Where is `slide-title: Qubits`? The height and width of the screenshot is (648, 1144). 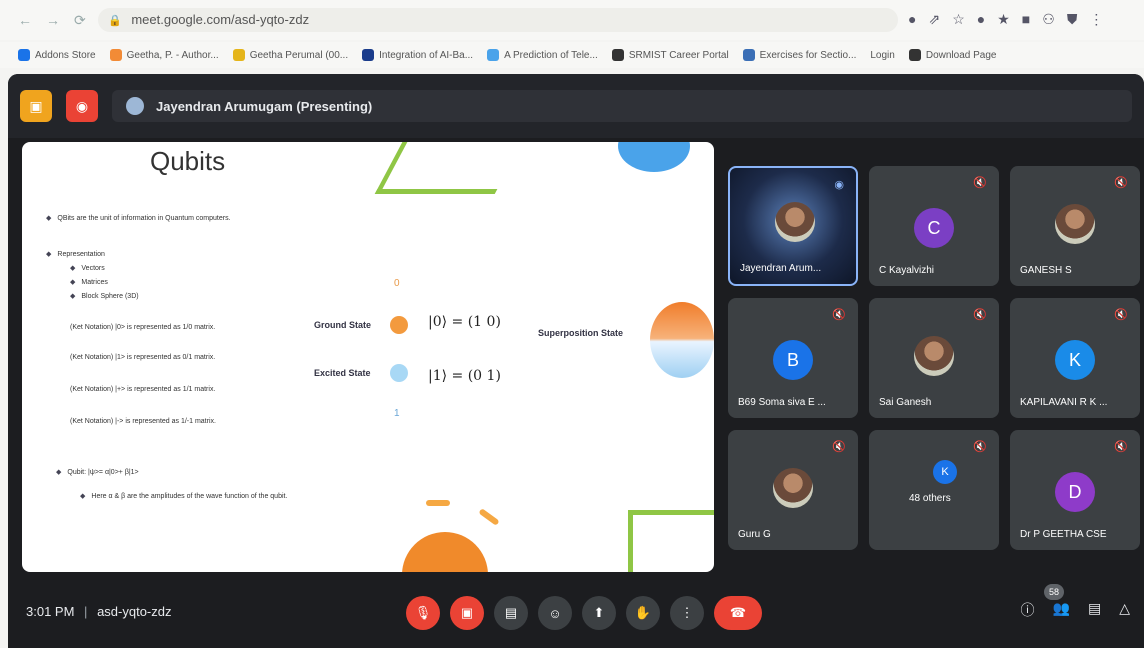 slide-title: Qubits is located at coordinates (188, 161).